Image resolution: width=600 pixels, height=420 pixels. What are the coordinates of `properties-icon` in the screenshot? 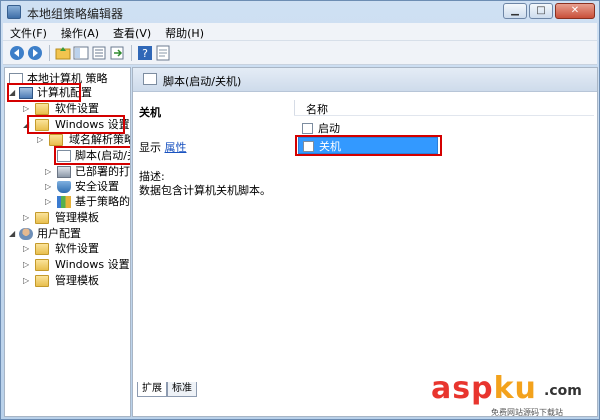 It's located at (163, 53).